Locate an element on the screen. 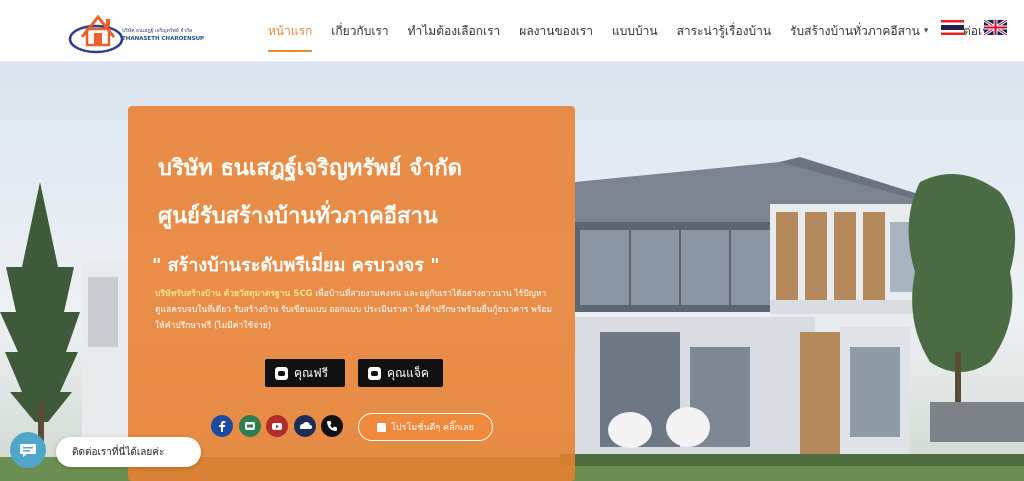 The width and height of the screenshot is (1024, 481). soundcloud-icon is located at coordinates (305, 426).